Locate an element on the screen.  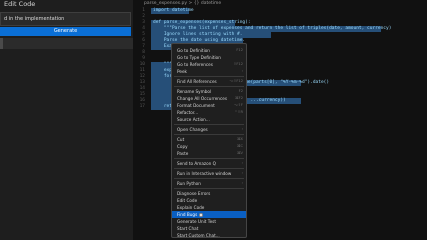
menu-item-explain-code: Explain Code is located at coordinates (209, 207).